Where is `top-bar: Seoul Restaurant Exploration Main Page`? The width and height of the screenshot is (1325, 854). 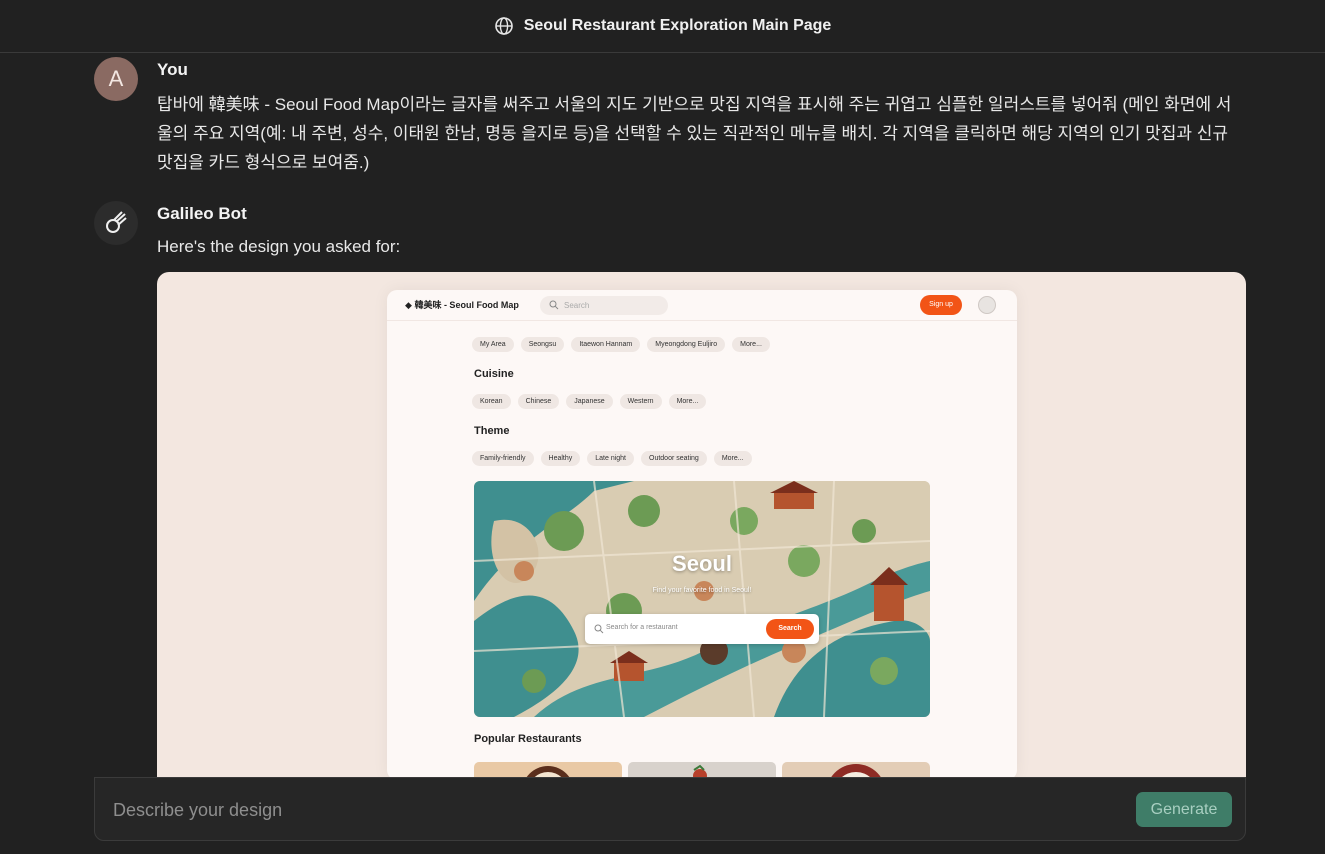
top-bar: Seoul Restaurant Exploration Main Page is located at coordinates (662, 26).